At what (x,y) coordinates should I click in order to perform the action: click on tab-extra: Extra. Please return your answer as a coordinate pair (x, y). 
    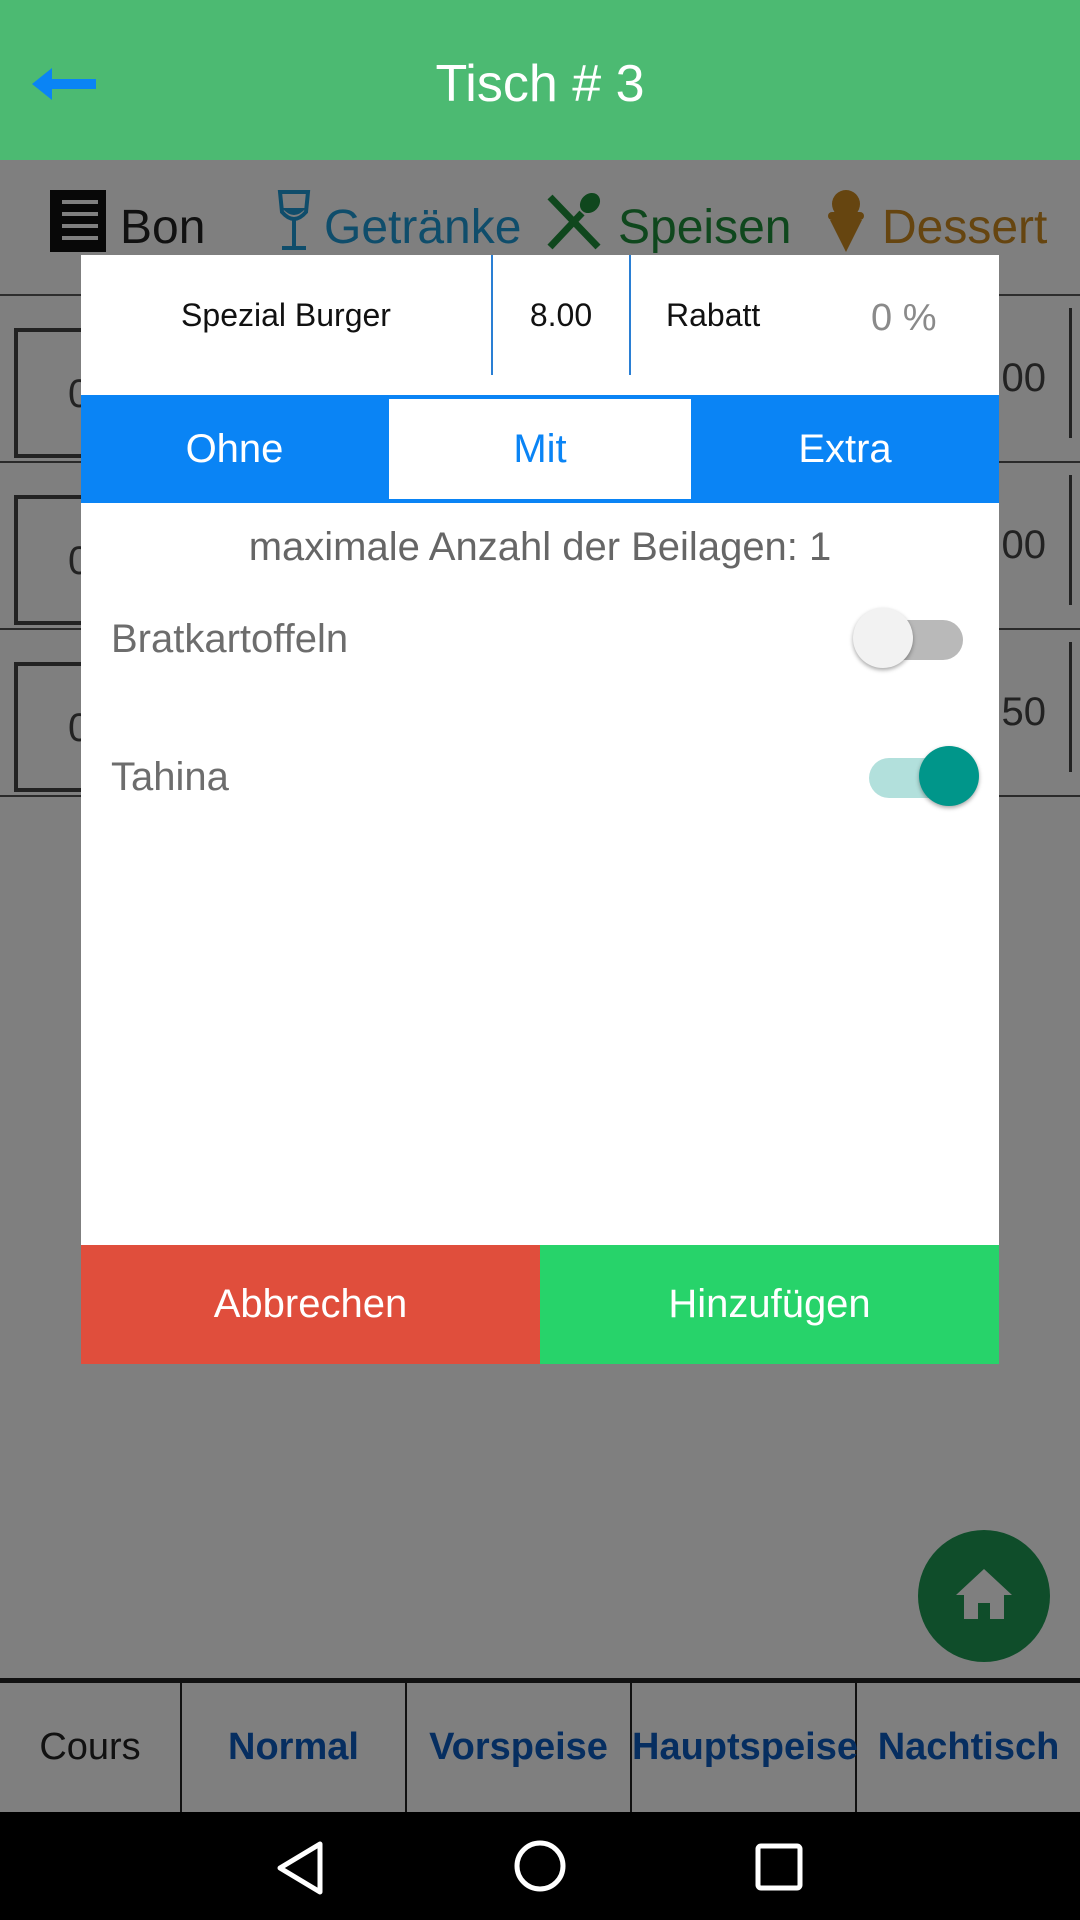
    Looking at the image, I should click on (845, 449).